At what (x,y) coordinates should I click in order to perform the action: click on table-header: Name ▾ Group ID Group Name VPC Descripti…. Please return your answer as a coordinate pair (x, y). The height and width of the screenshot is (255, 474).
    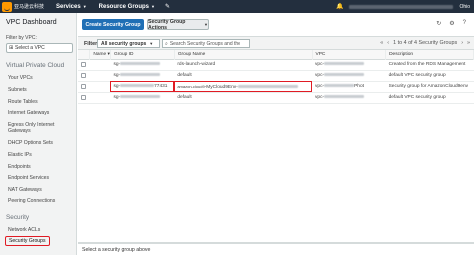
    Looking at the image, I should click on (276, 54).